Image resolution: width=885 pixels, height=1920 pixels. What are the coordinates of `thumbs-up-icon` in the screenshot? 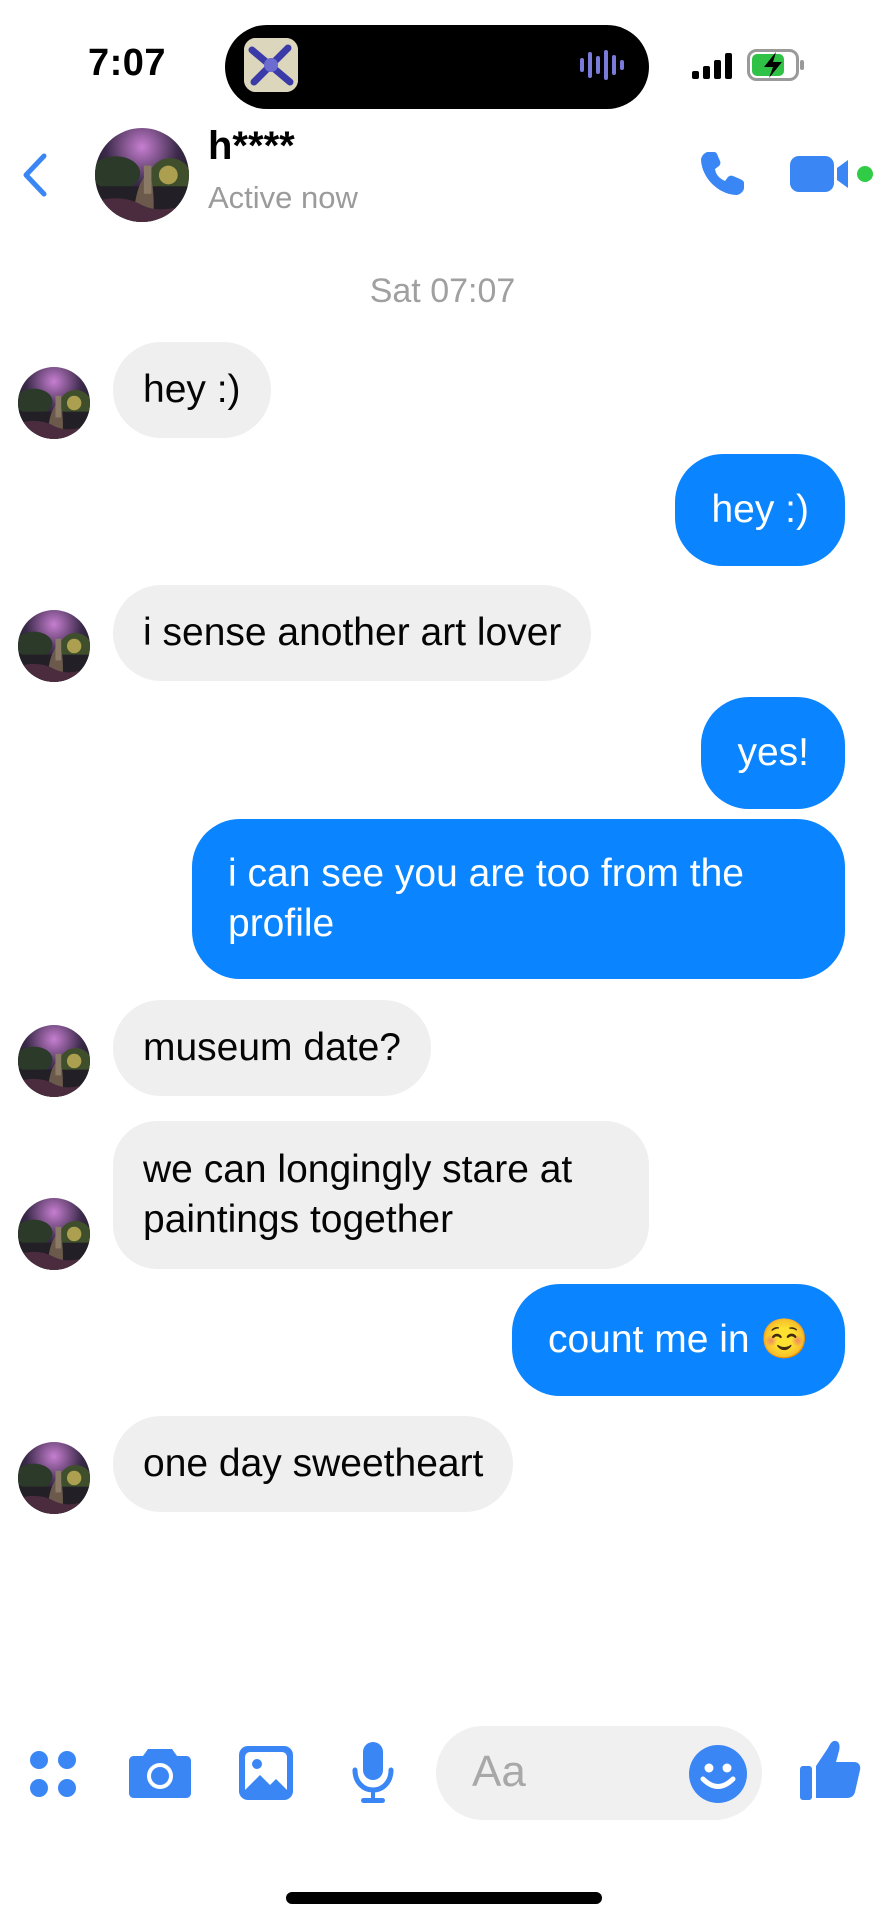 It's located at (830, 1770).